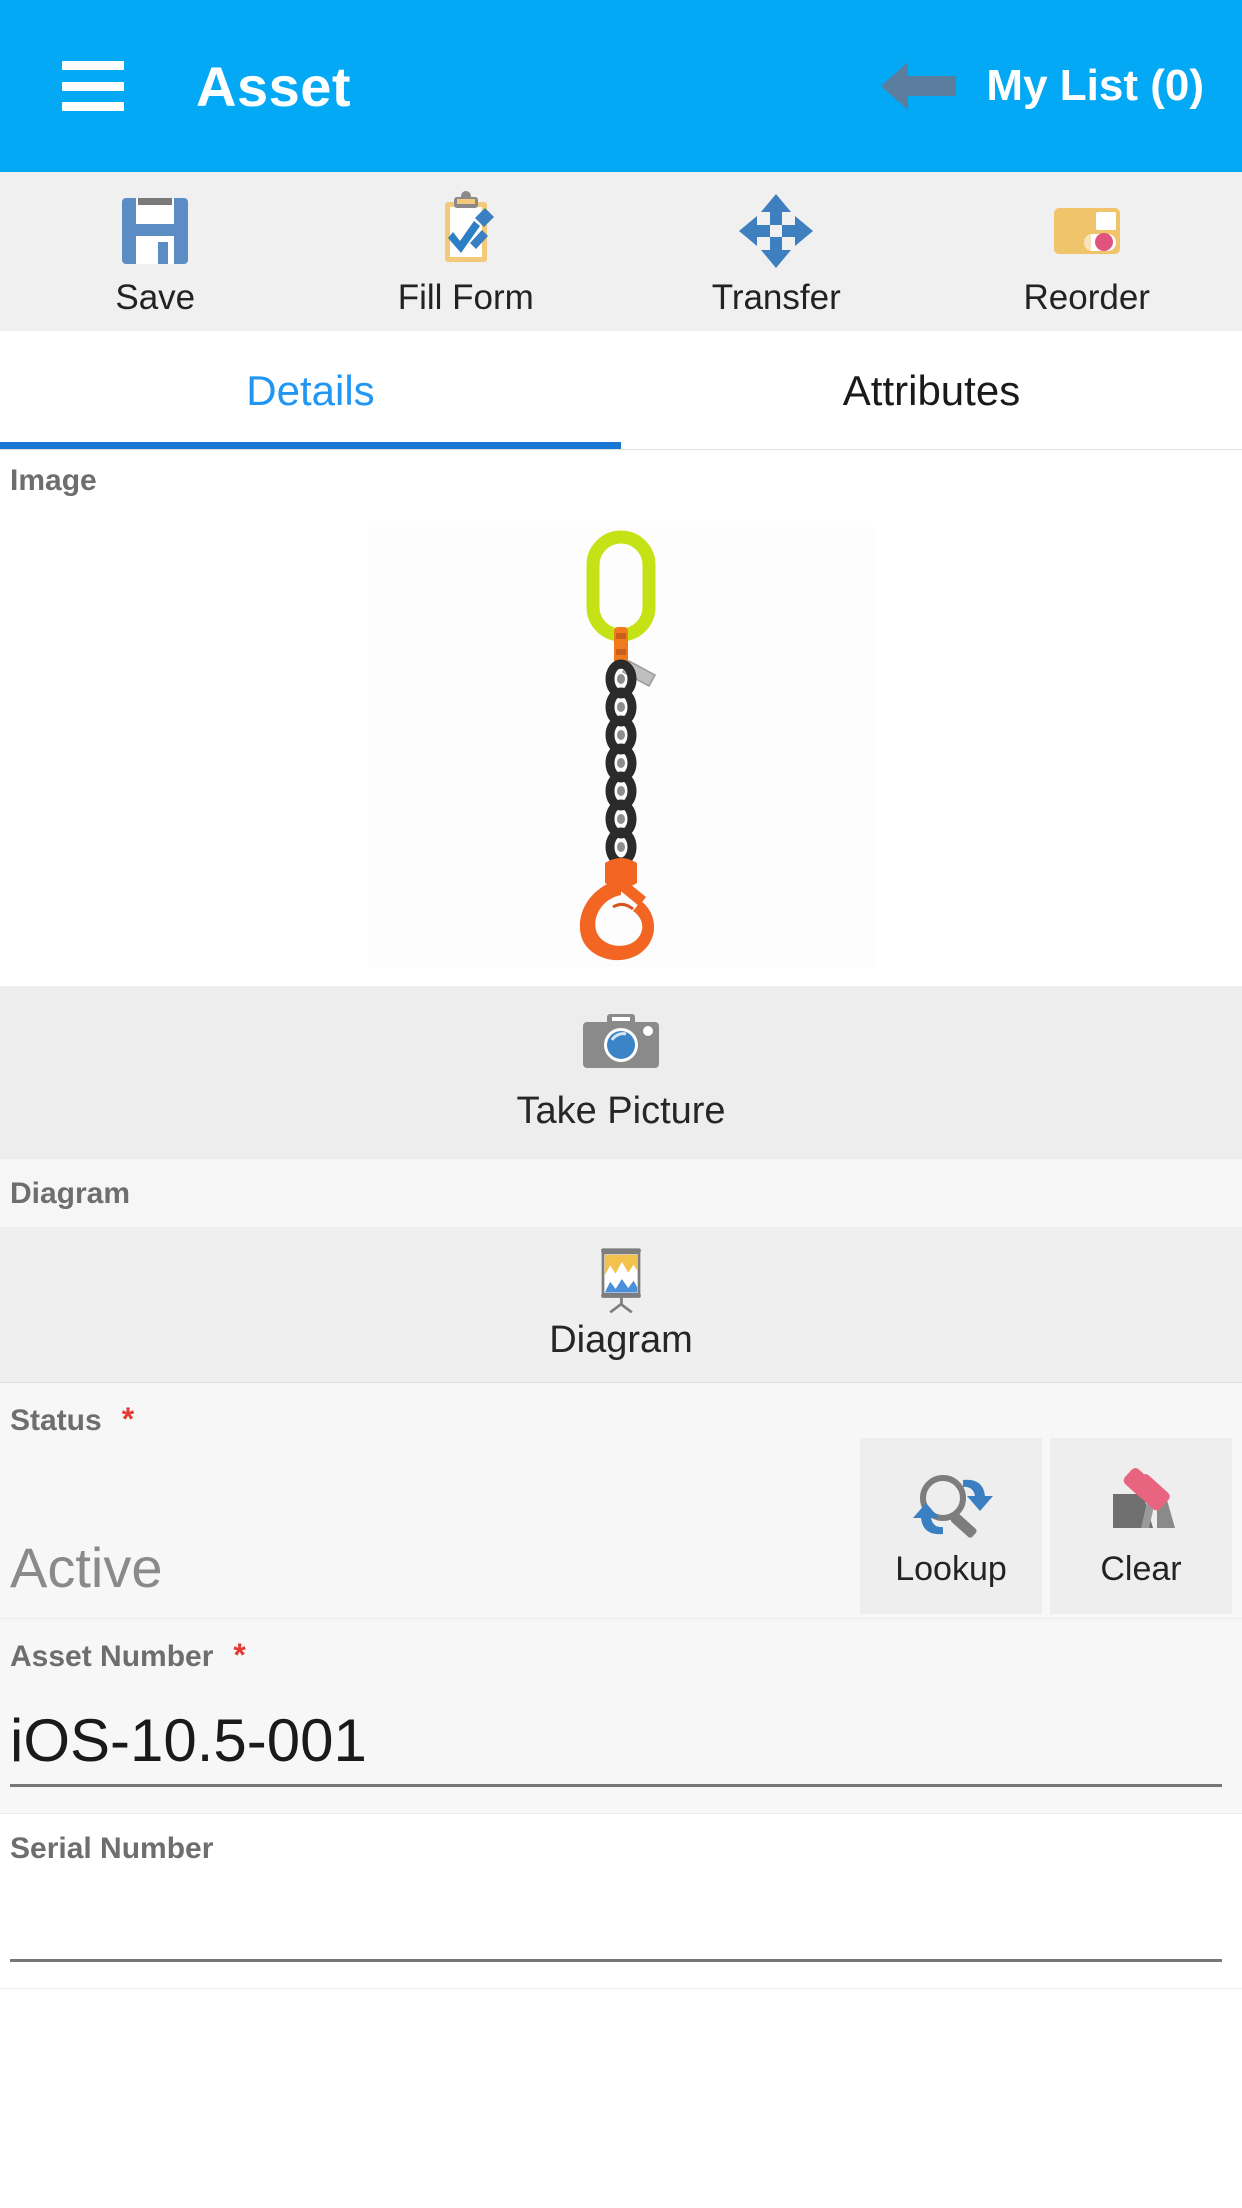 Image resolution: width=1242 pixels, height=2208 pixels. What do you see at coordinates (274, 86) in the screenshot?
I see `page-title: Asset` at bounding box center [274, 86].